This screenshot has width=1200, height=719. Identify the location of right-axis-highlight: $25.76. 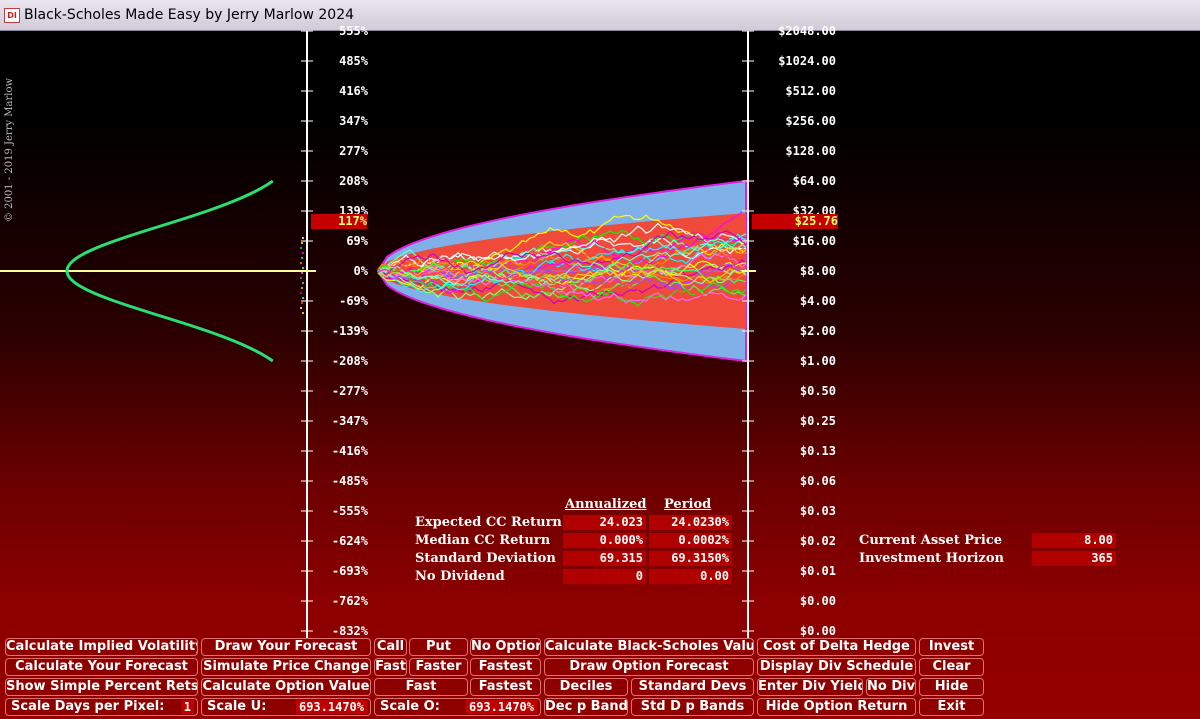
(795, 221).